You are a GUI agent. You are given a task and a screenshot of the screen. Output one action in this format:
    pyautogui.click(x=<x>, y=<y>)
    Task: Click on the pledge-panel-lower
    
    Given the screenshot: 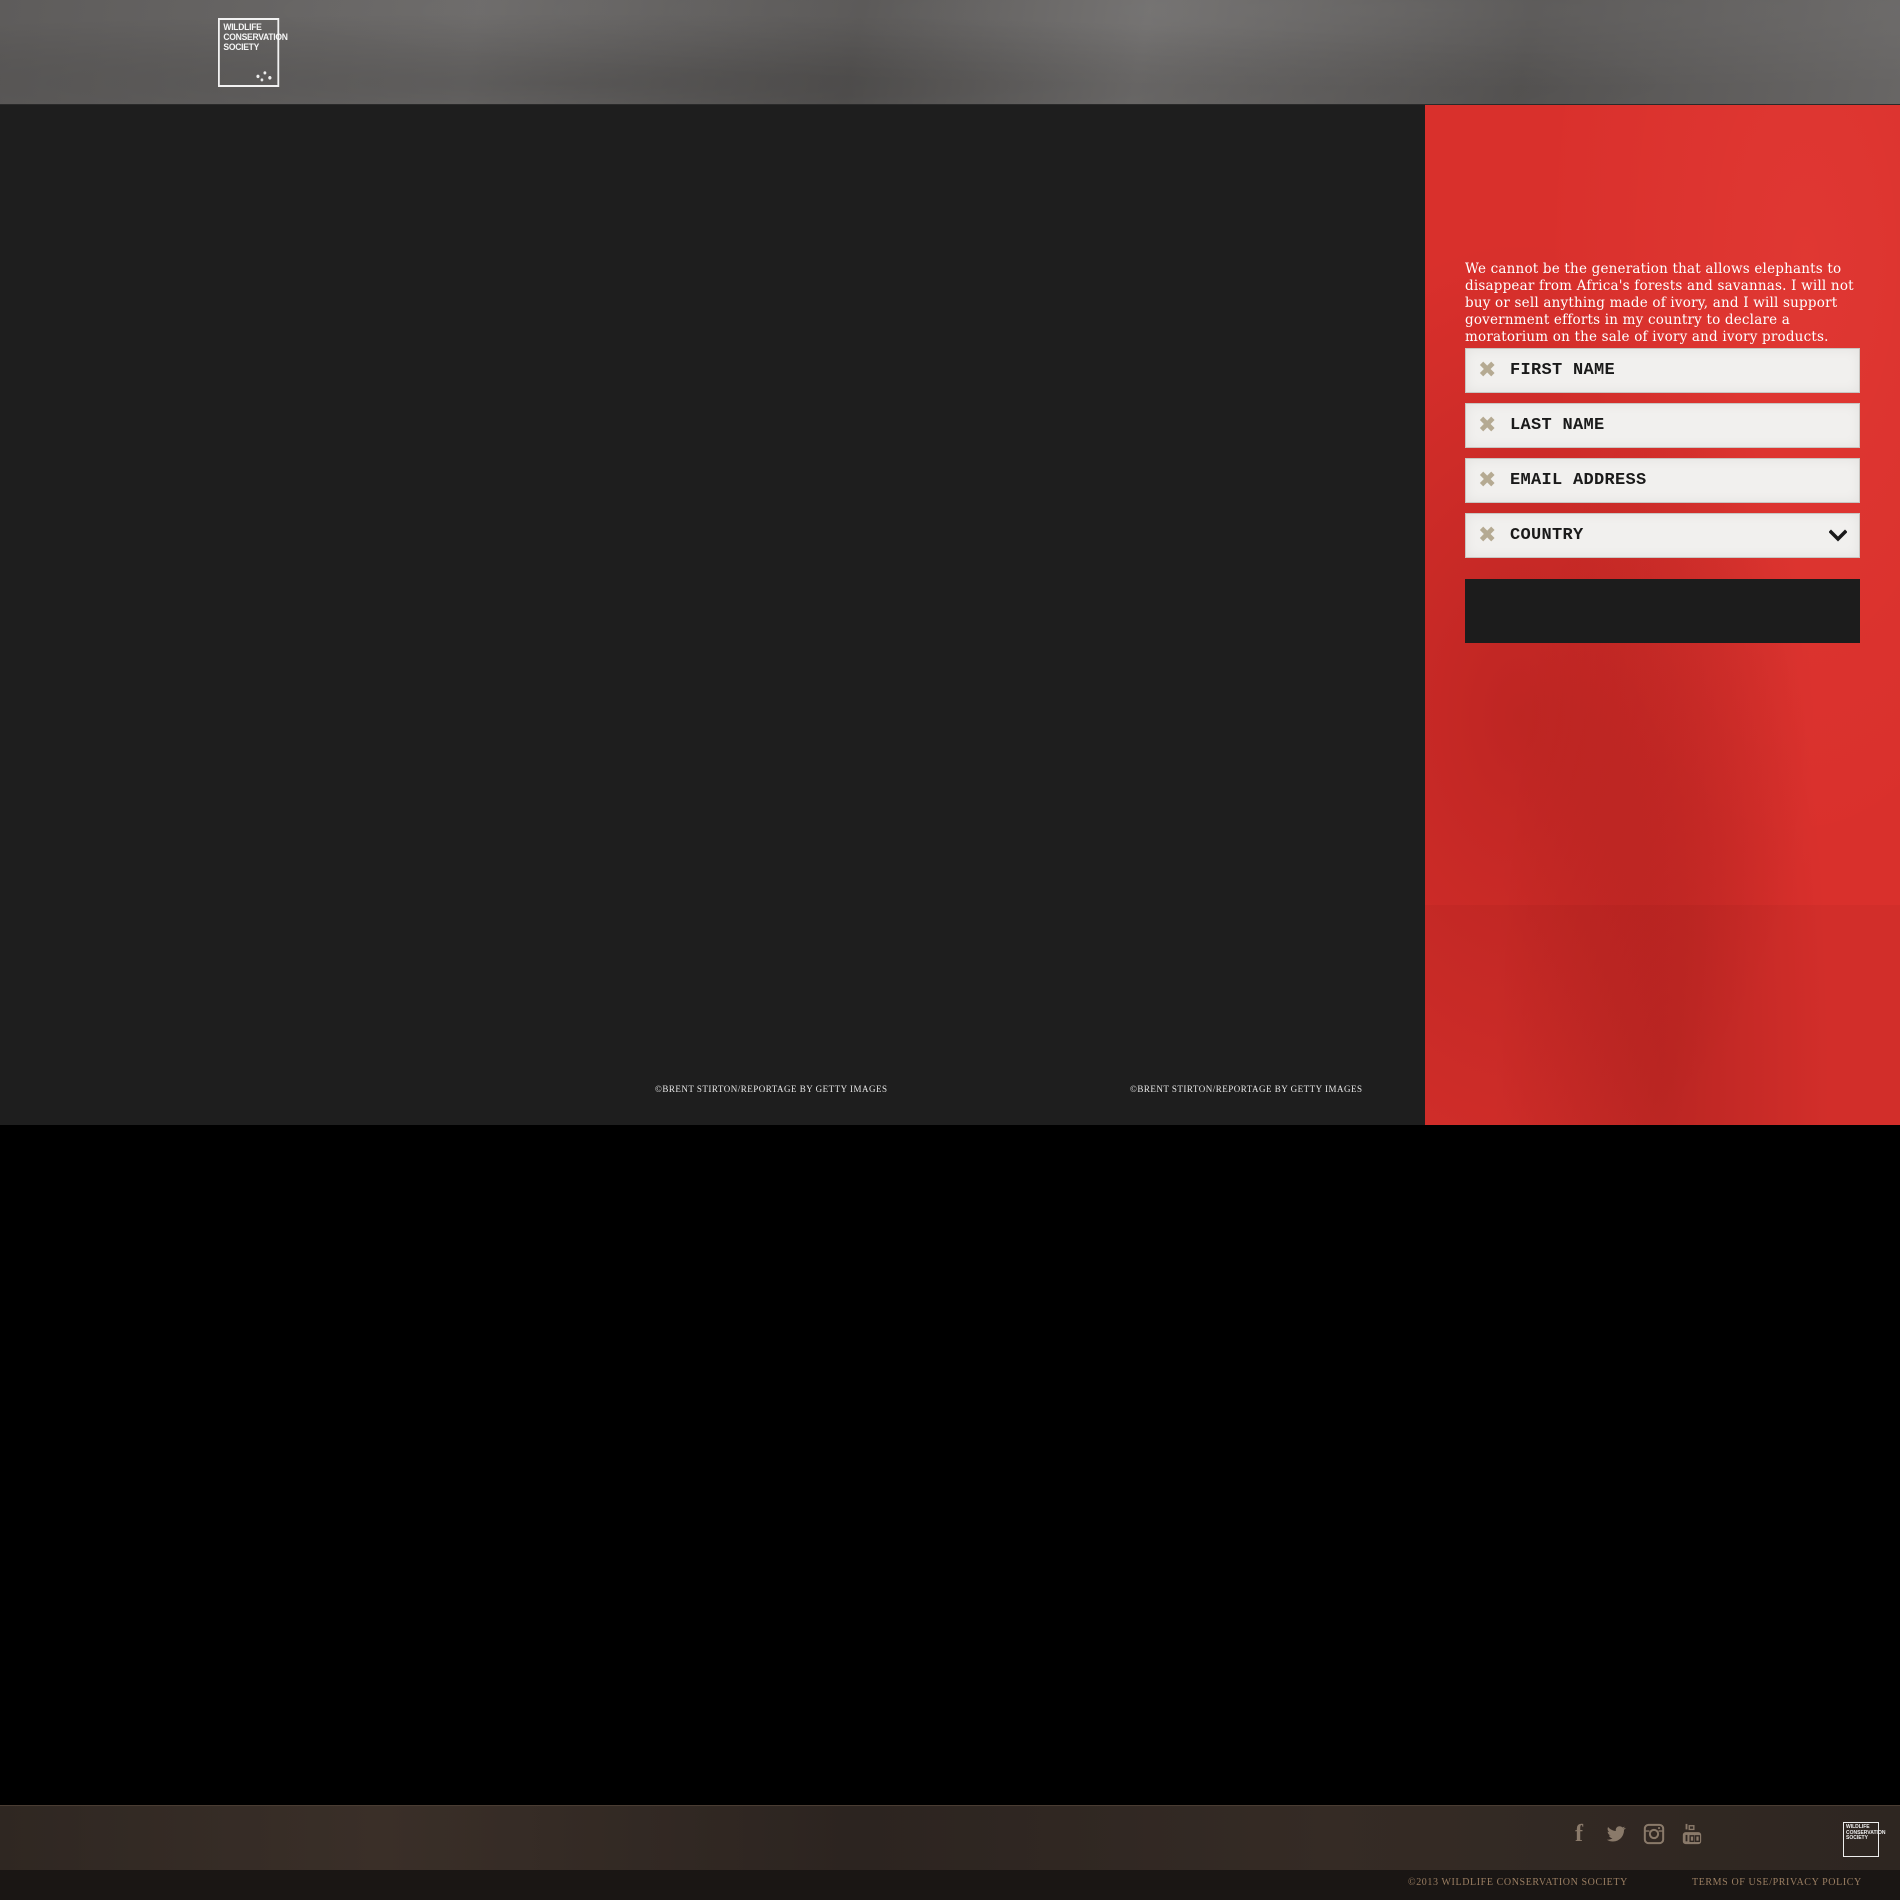 What is the action you would take?
    pyautogui.click(x=1662, y=1015)
    